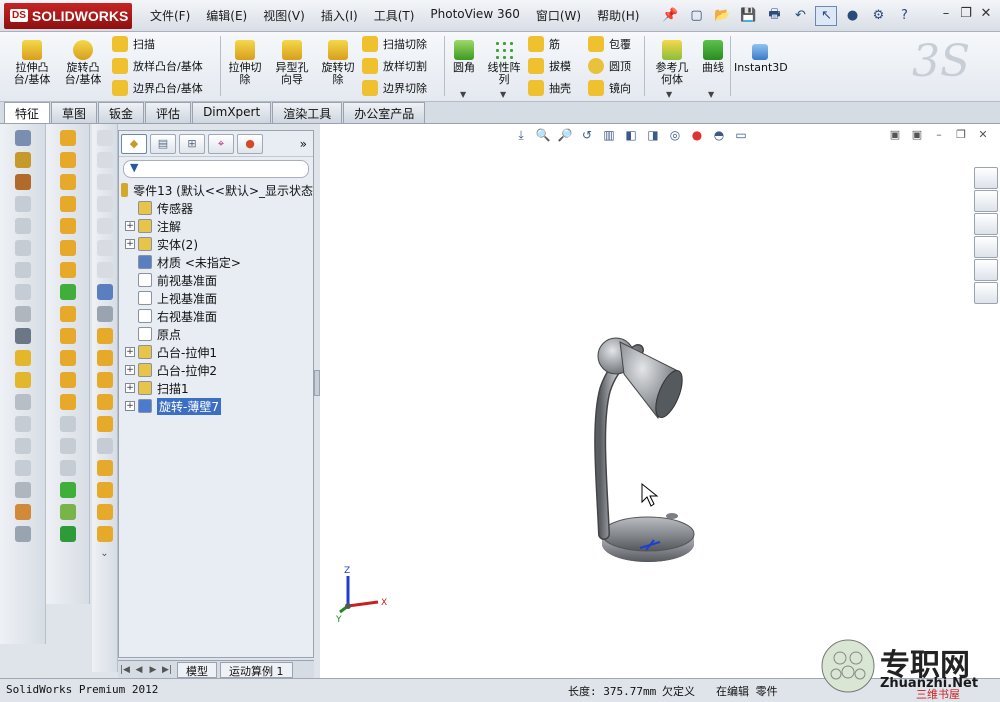 This screenshot has width=1000, height=702. I want to click on tree-node: 材质 <未指定>, so click(216, 262).